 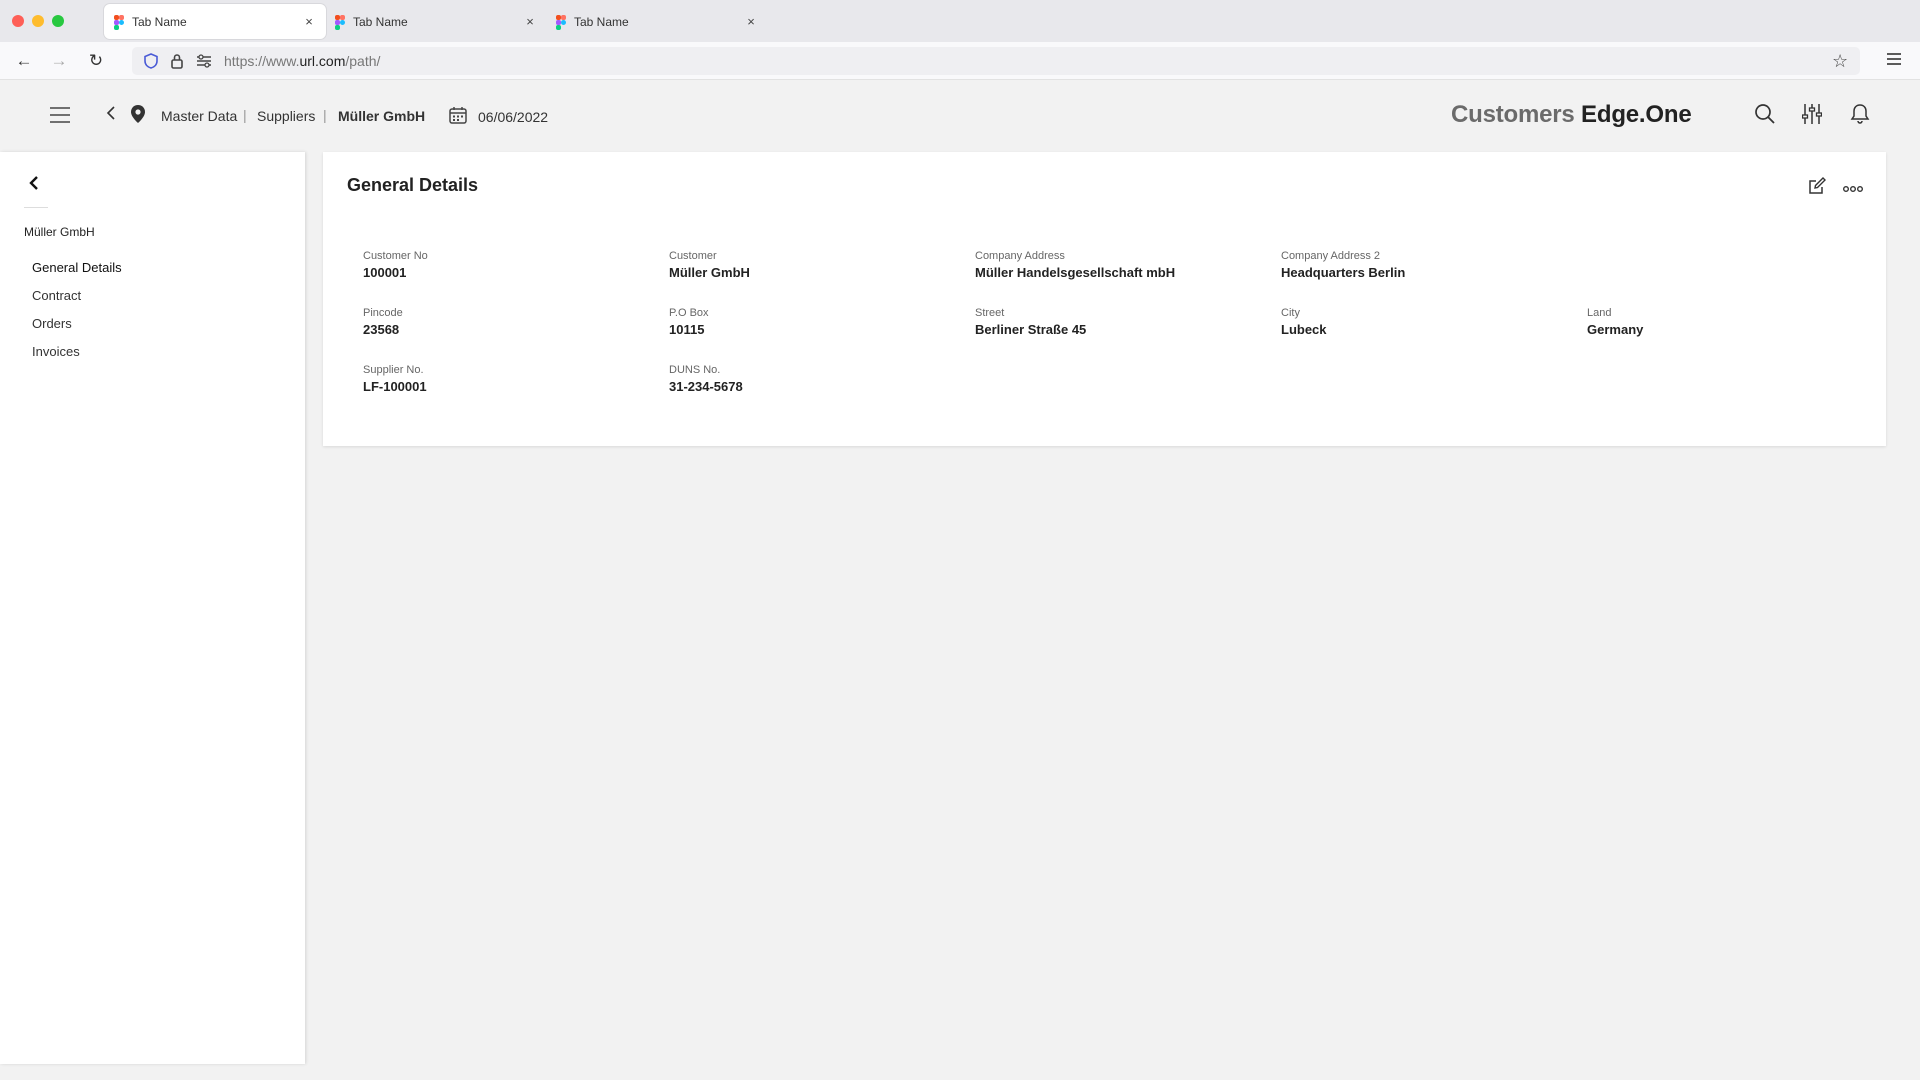 I want to click on back-chevron-icon, so click(x=111, y=115).